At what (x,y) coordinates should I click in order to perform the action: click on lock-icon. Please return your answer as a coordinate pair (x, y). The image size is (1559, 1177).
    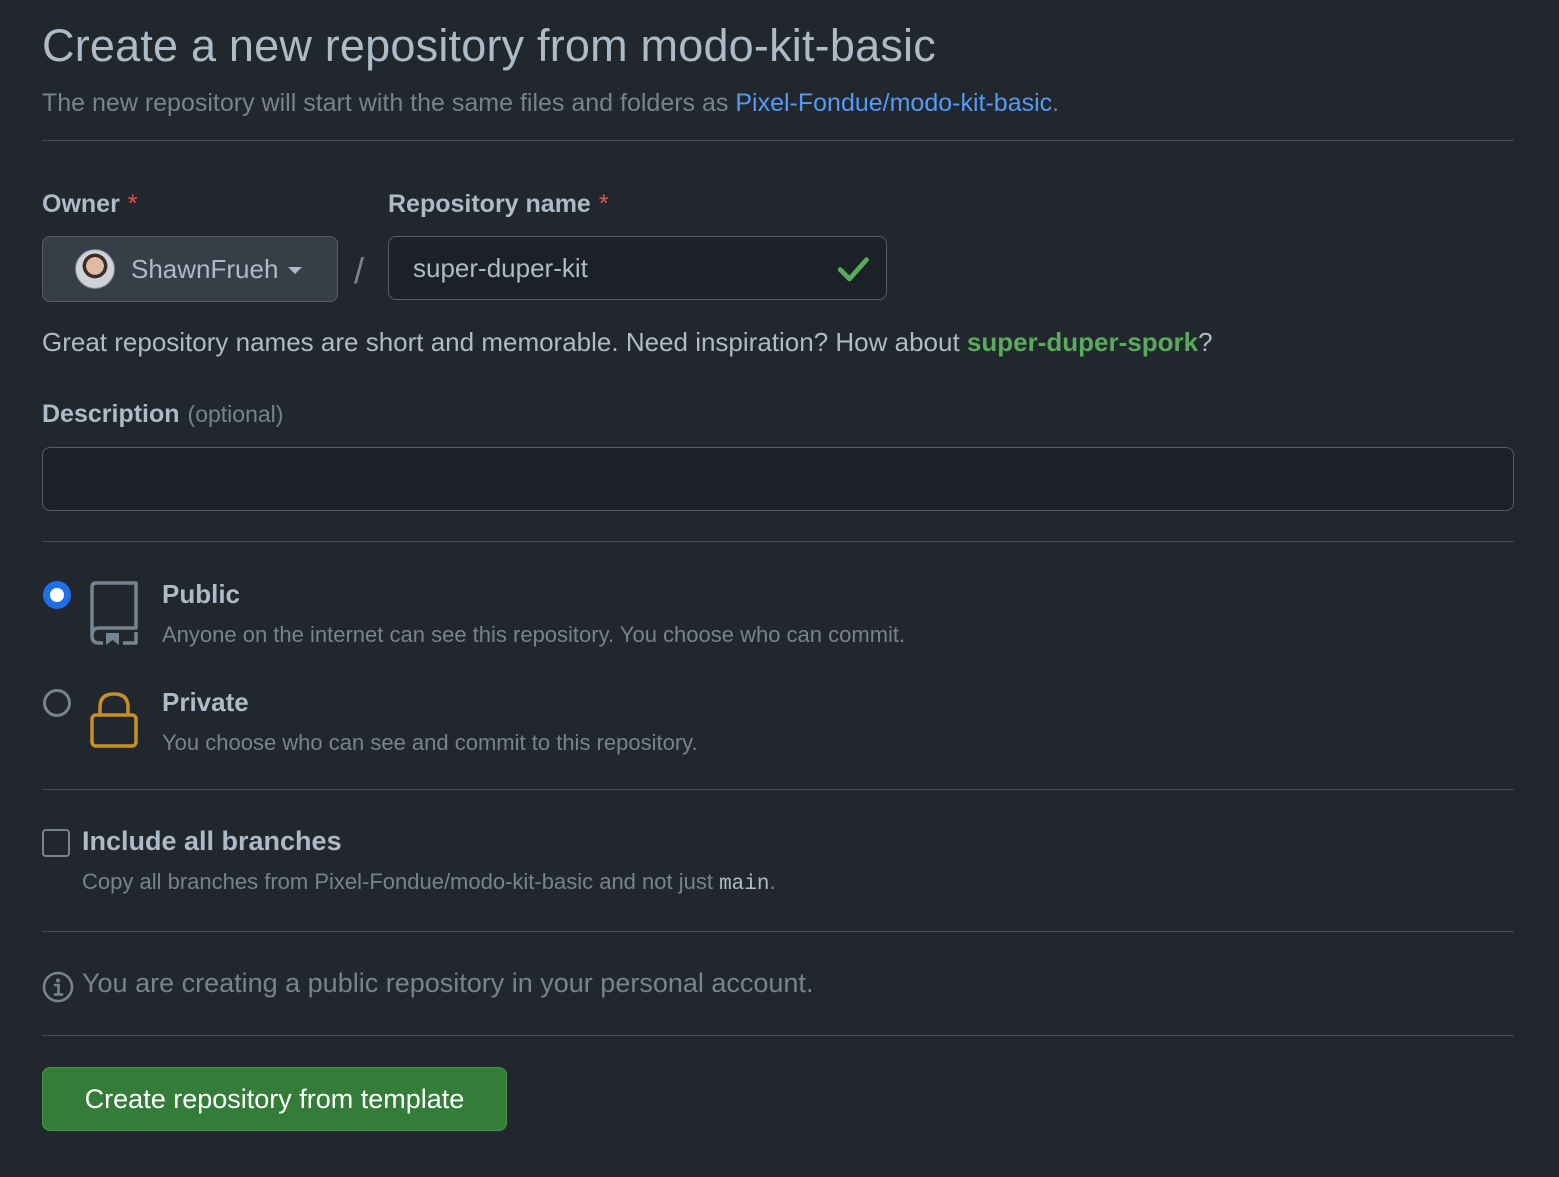
    Looking at the image, I should click on (114, 720).